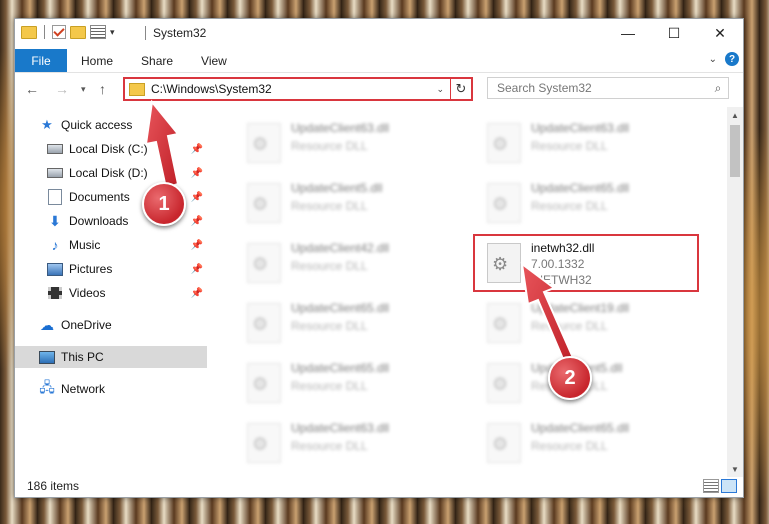  I want to click on large-icons-view-icon, so click(729, 486).